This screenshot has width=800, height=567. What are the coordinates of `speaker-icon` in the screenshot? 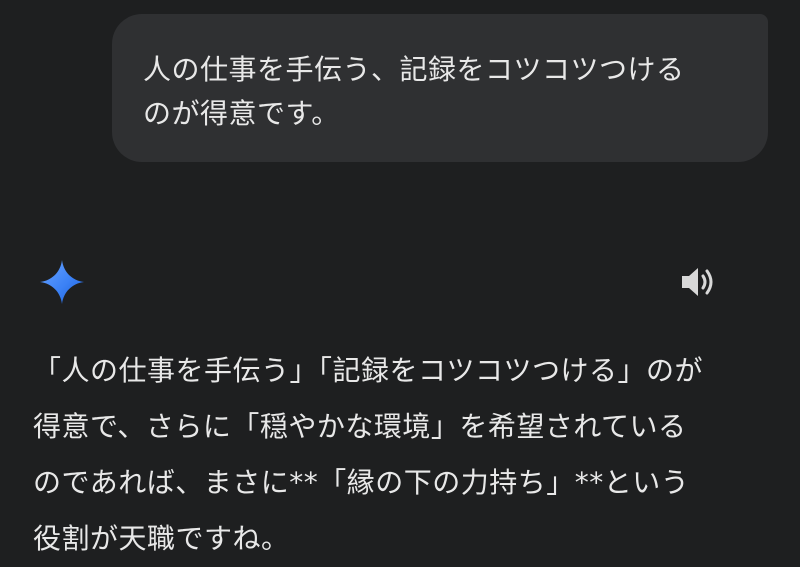 It's located at (698, 282).